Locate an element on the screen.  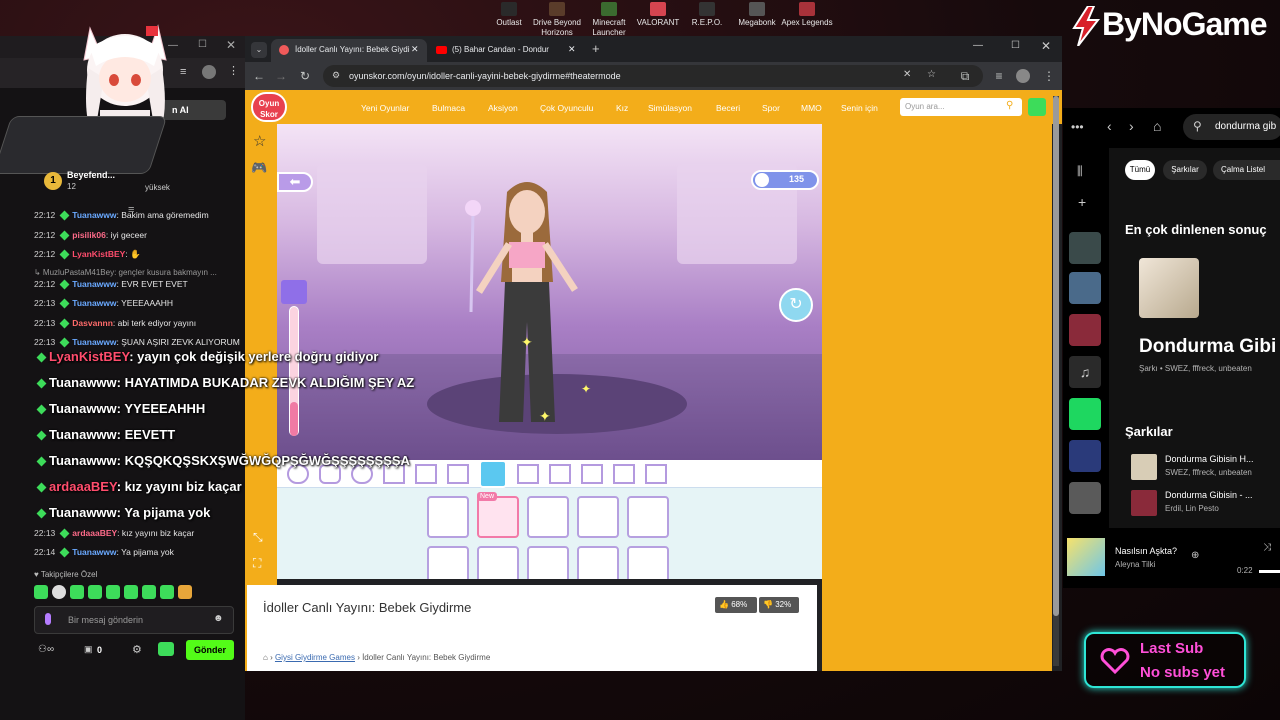
minimize-icon: — is located at coordinates (978, 45).